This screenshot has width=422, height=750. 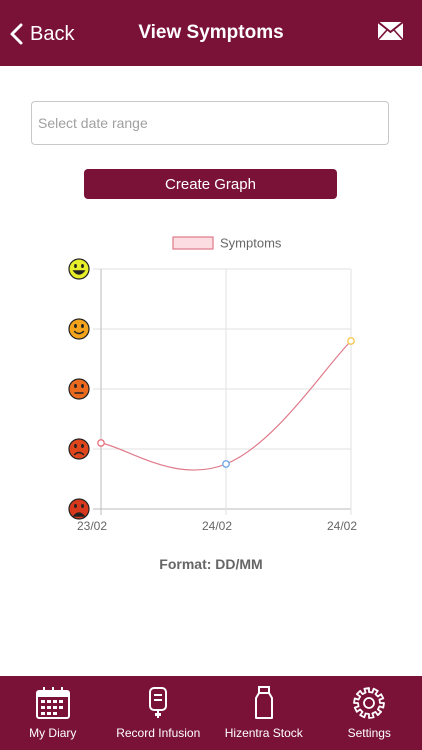 What do you see at coordinates (369, 733) in the screenshot?
I see `tab-label: Settings` at bounding box center [369, 733].